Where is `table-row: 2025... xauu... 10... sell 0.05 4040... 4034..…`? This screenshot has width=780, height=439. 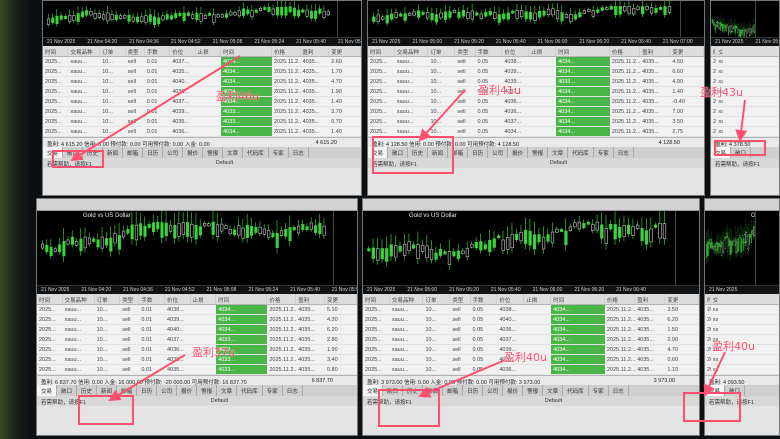 table-row: 2025... xauu... 10... sell 0.05 4040... 4034..… is located at coordinates (531, 320).